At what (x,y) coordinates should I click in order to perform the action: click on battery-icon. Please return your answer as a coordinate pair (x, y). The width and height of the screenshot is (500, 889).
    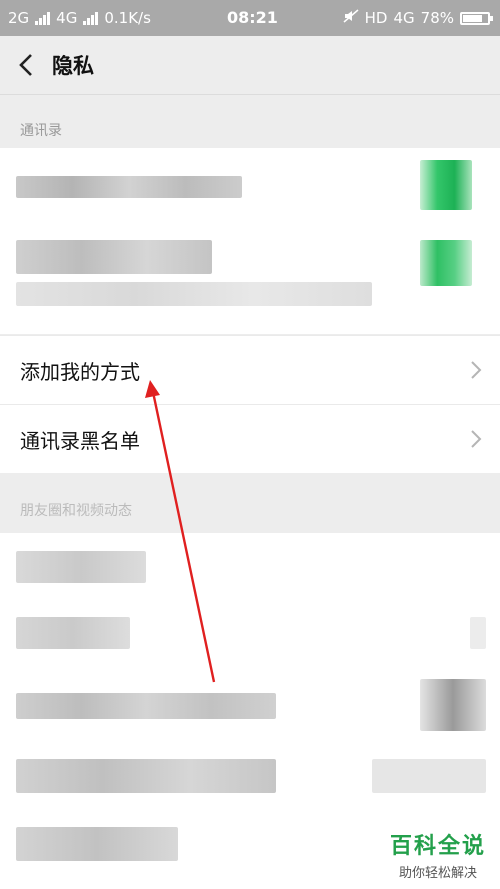
    Looking at the image, I should click on (476, 18).